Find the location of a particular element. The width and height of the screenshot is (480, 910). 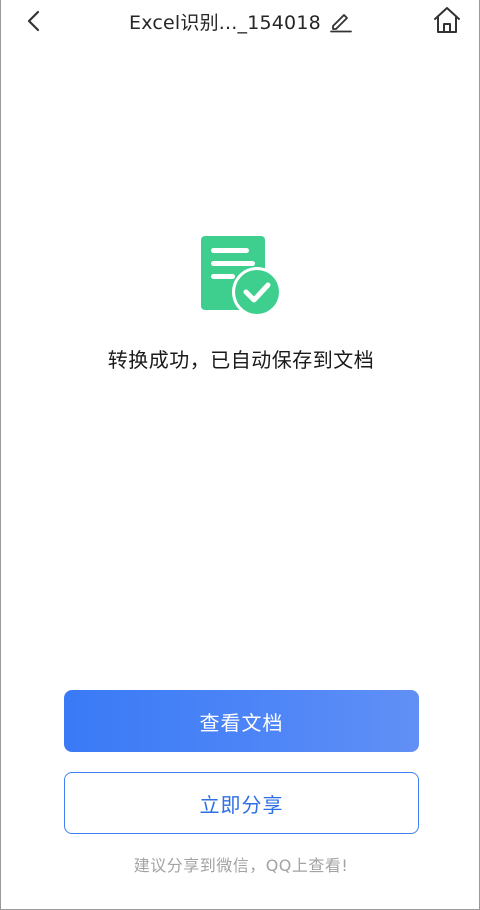

rename-button is located at coordinates (341, 21).